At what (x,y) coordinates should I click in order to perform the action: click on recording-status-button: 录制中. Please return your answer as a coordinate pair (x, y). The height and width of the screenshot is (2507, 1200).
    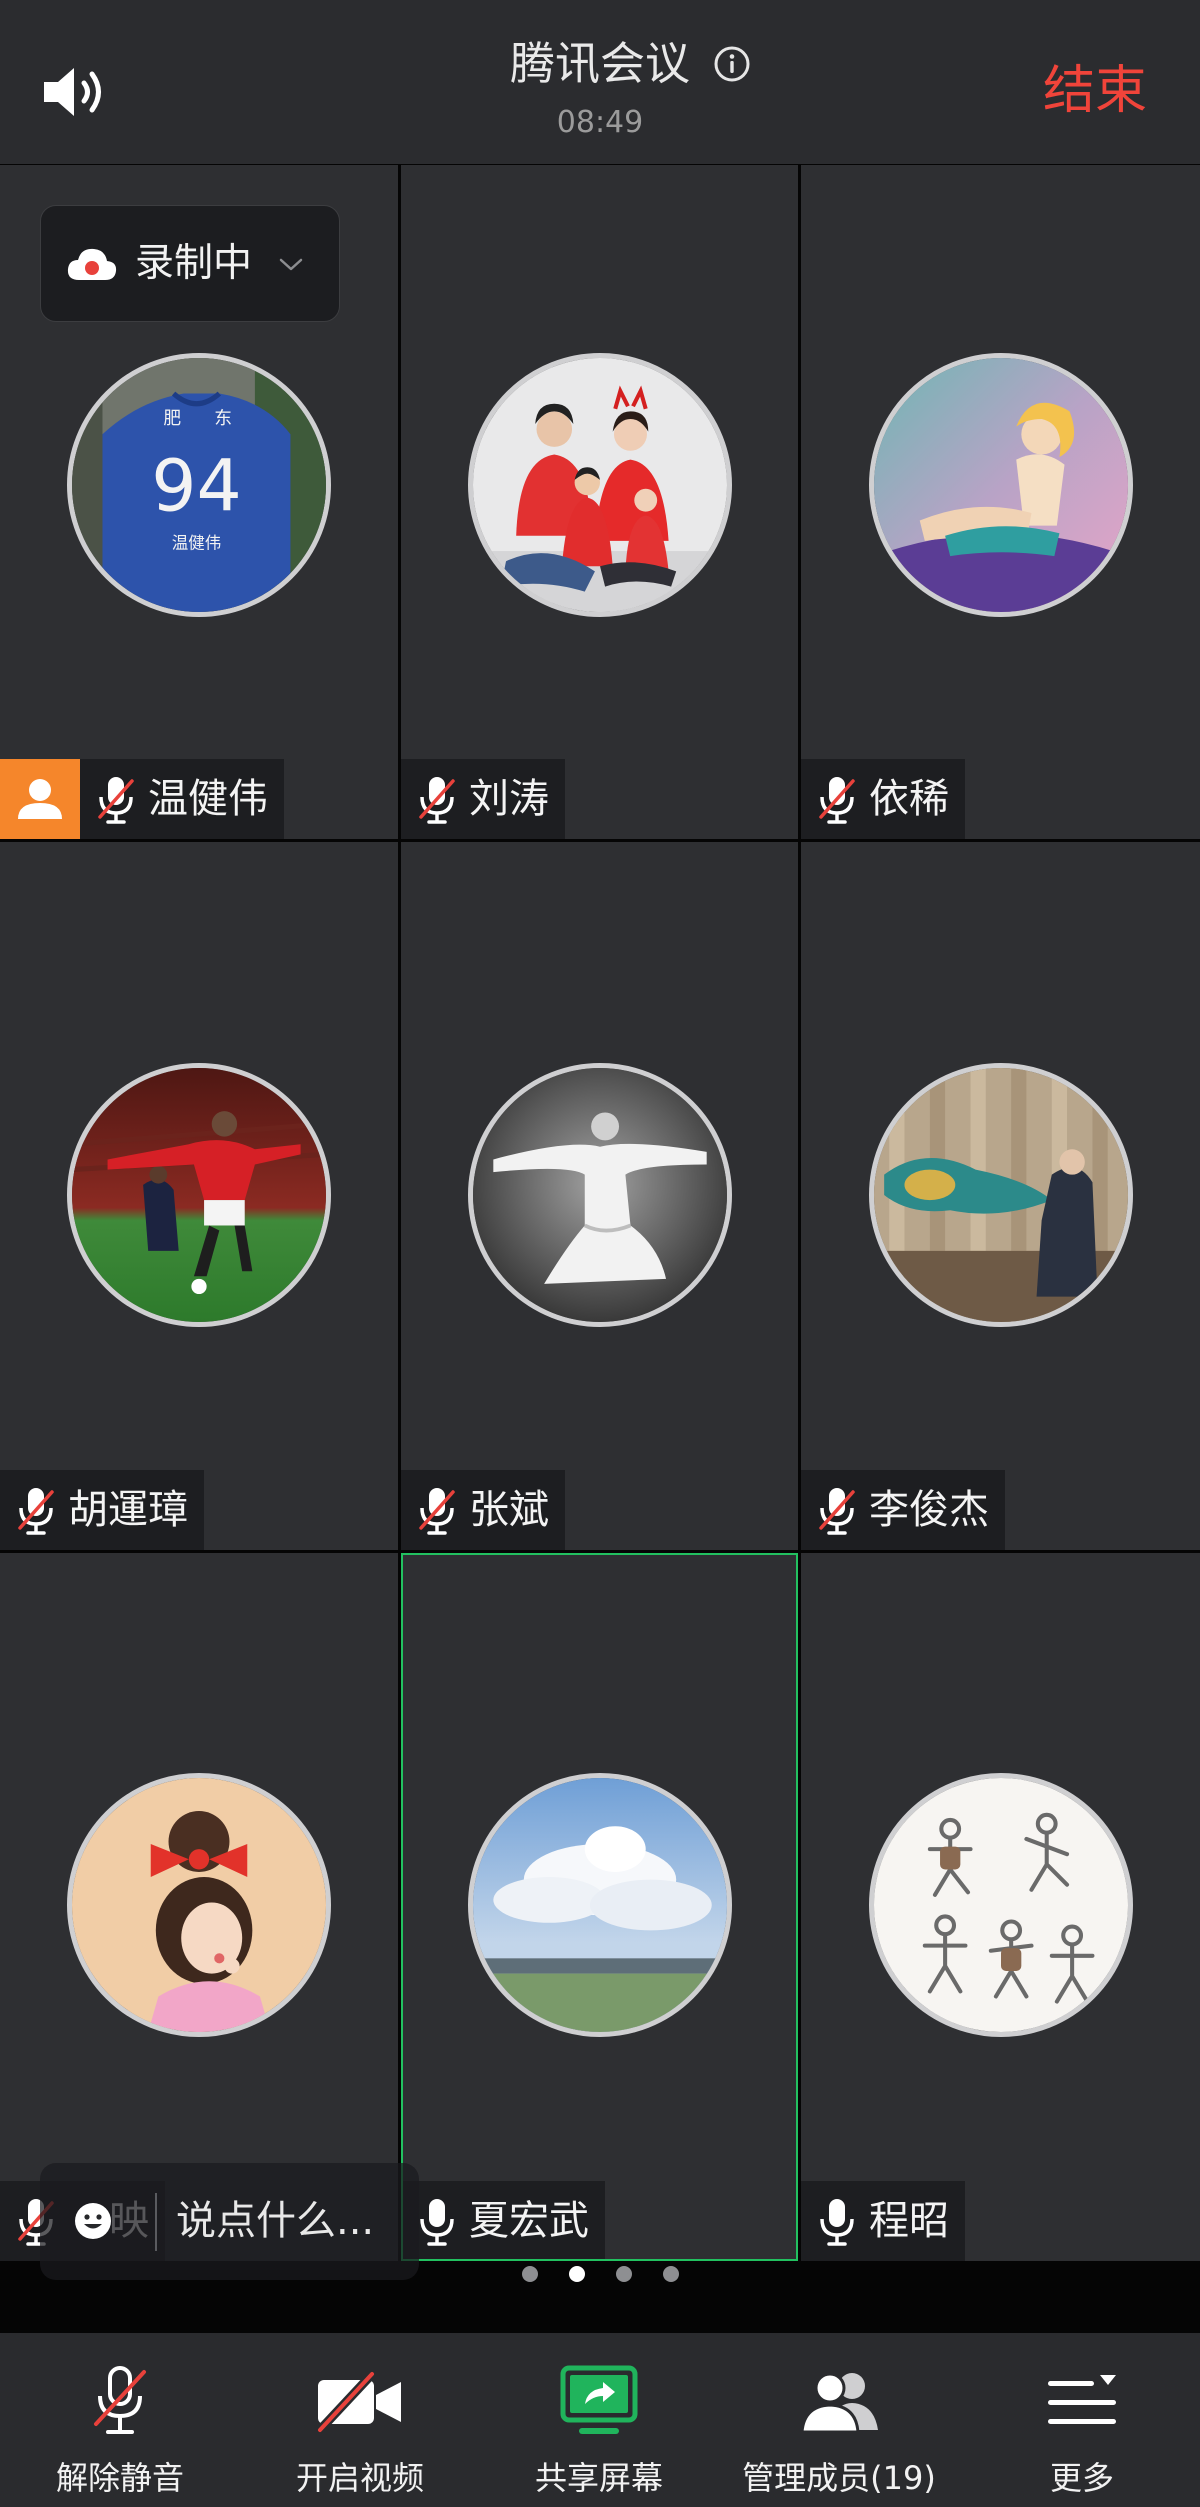
    Looking at the image, I should click on (190, 263).